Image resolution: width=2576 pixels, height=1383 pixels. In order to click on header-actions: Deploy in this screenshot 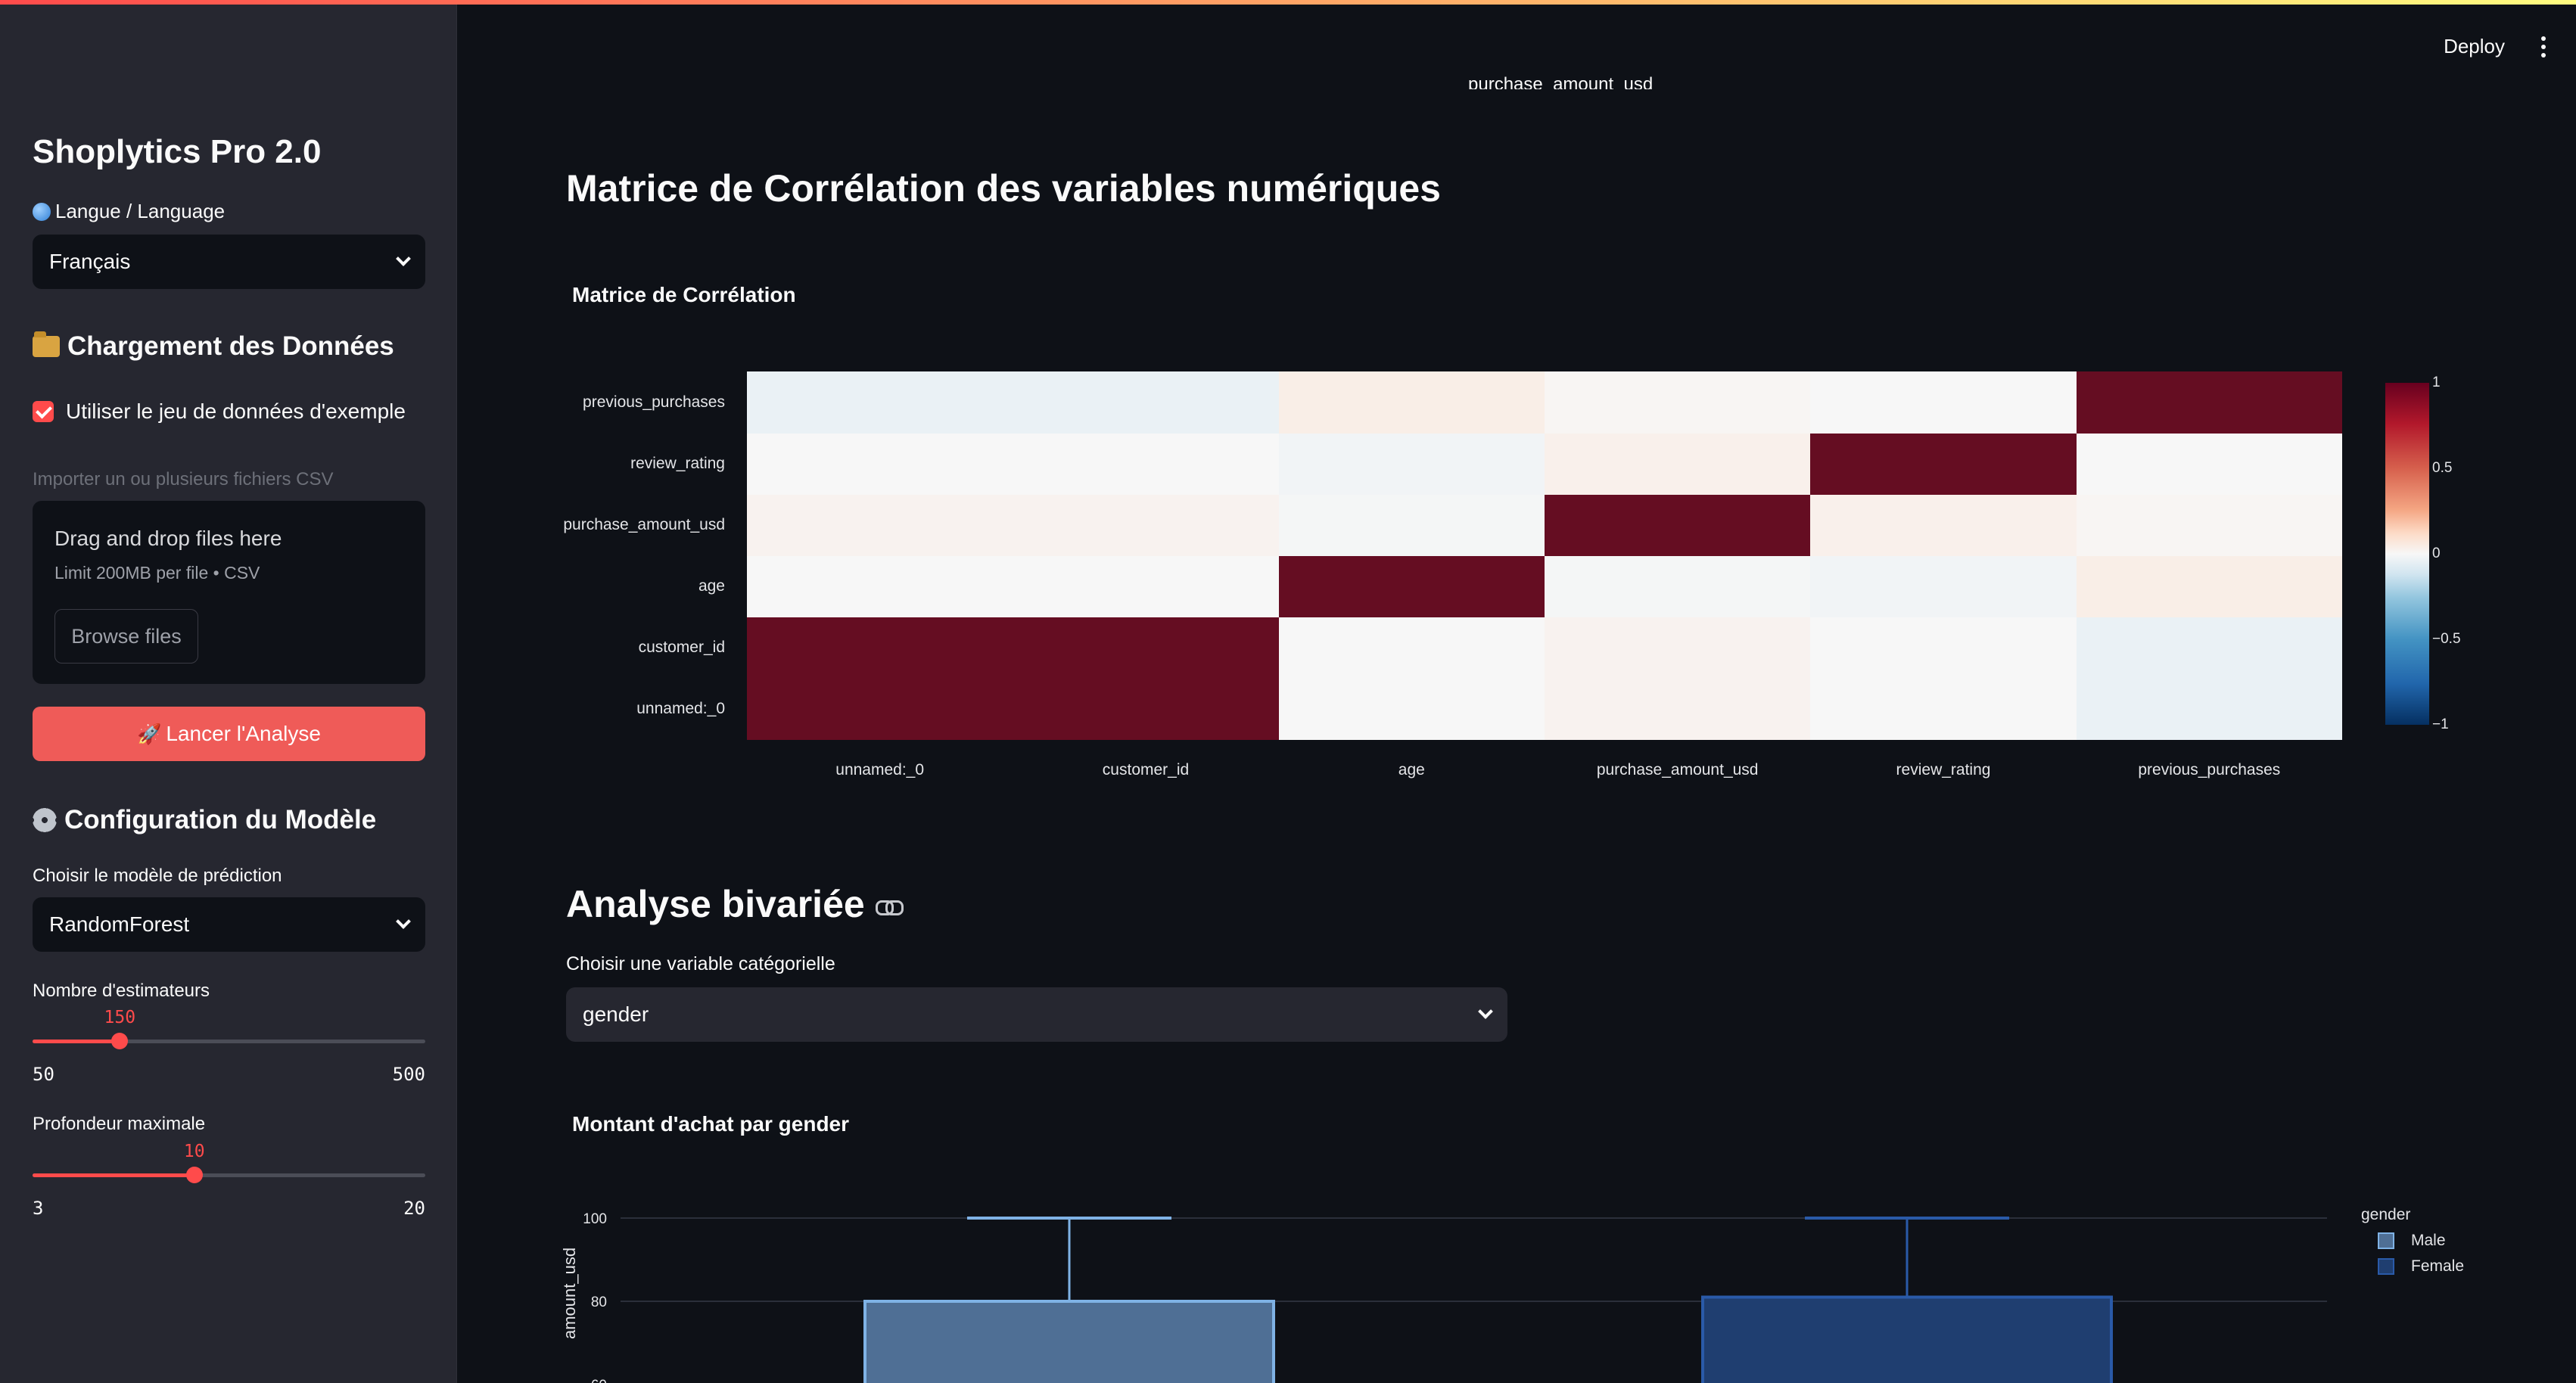, I will do `click(2495, 46)`.